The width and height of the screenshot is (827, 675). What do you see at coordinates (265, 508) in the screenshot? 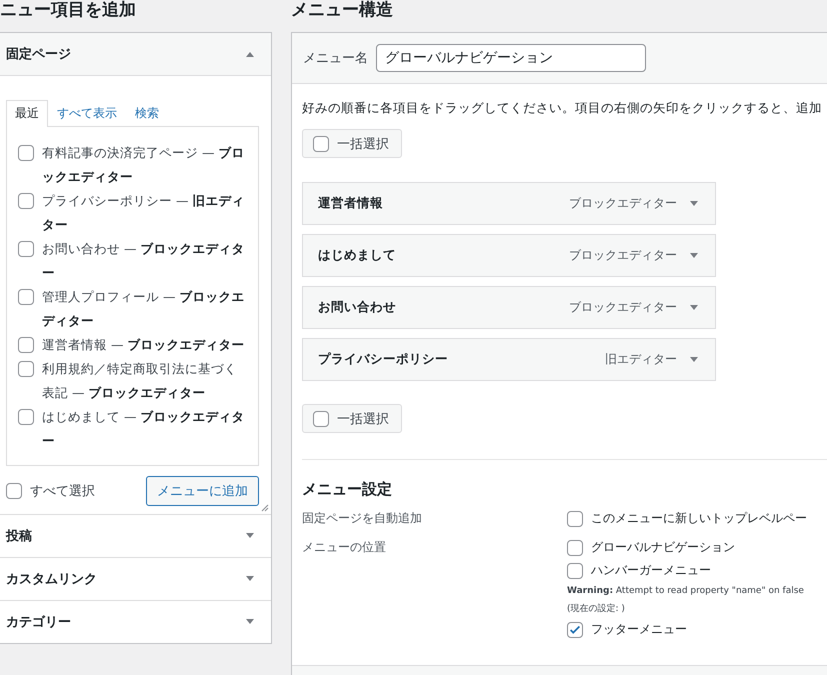
I see `resize-handle-icon` at bounding box center [265, 508].